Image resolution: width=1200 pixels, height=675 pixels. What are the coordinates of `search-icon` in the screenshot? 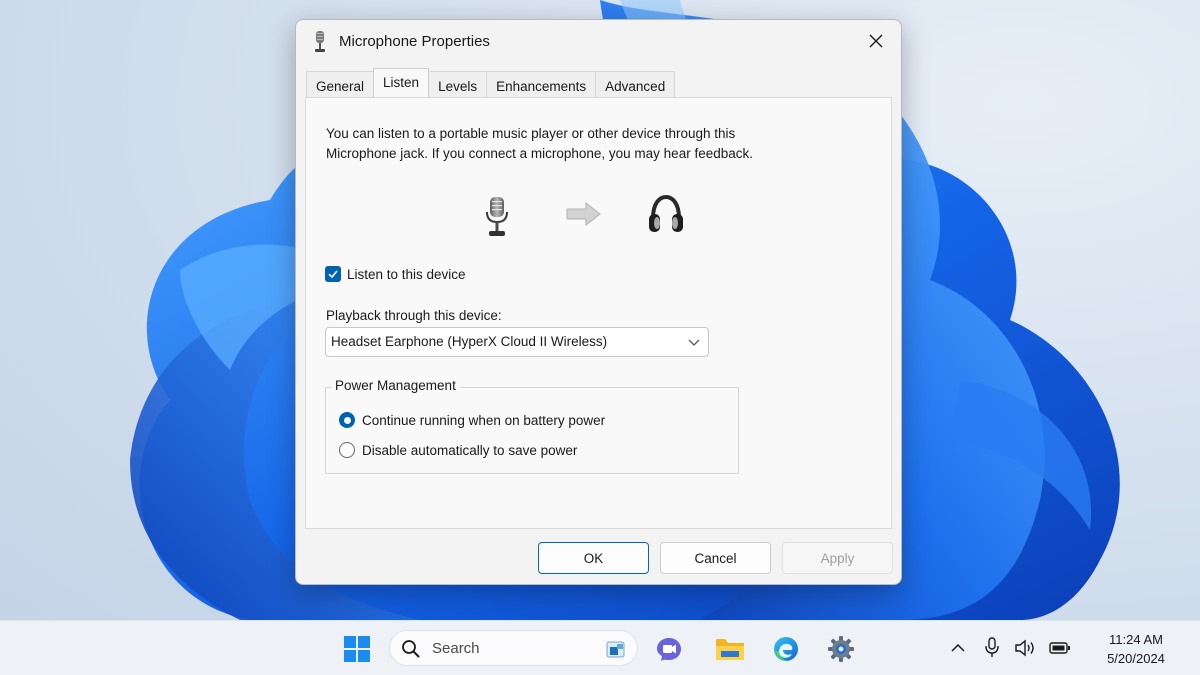 It's located at (411, 649).